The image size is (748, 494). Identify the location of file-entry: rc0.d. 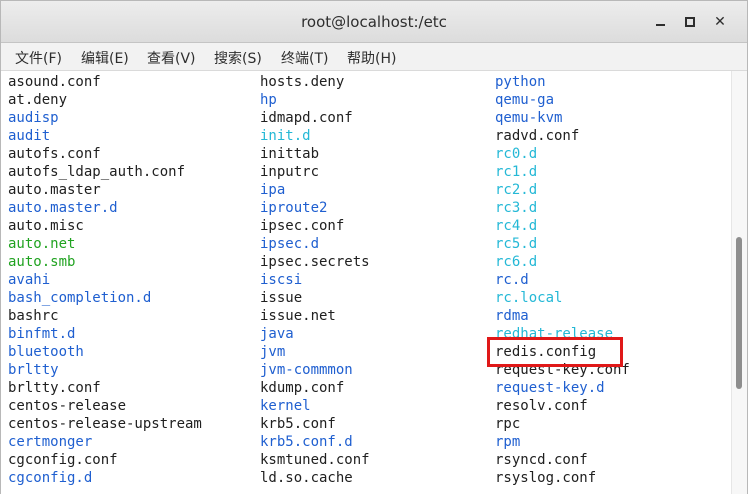
(516, 154).